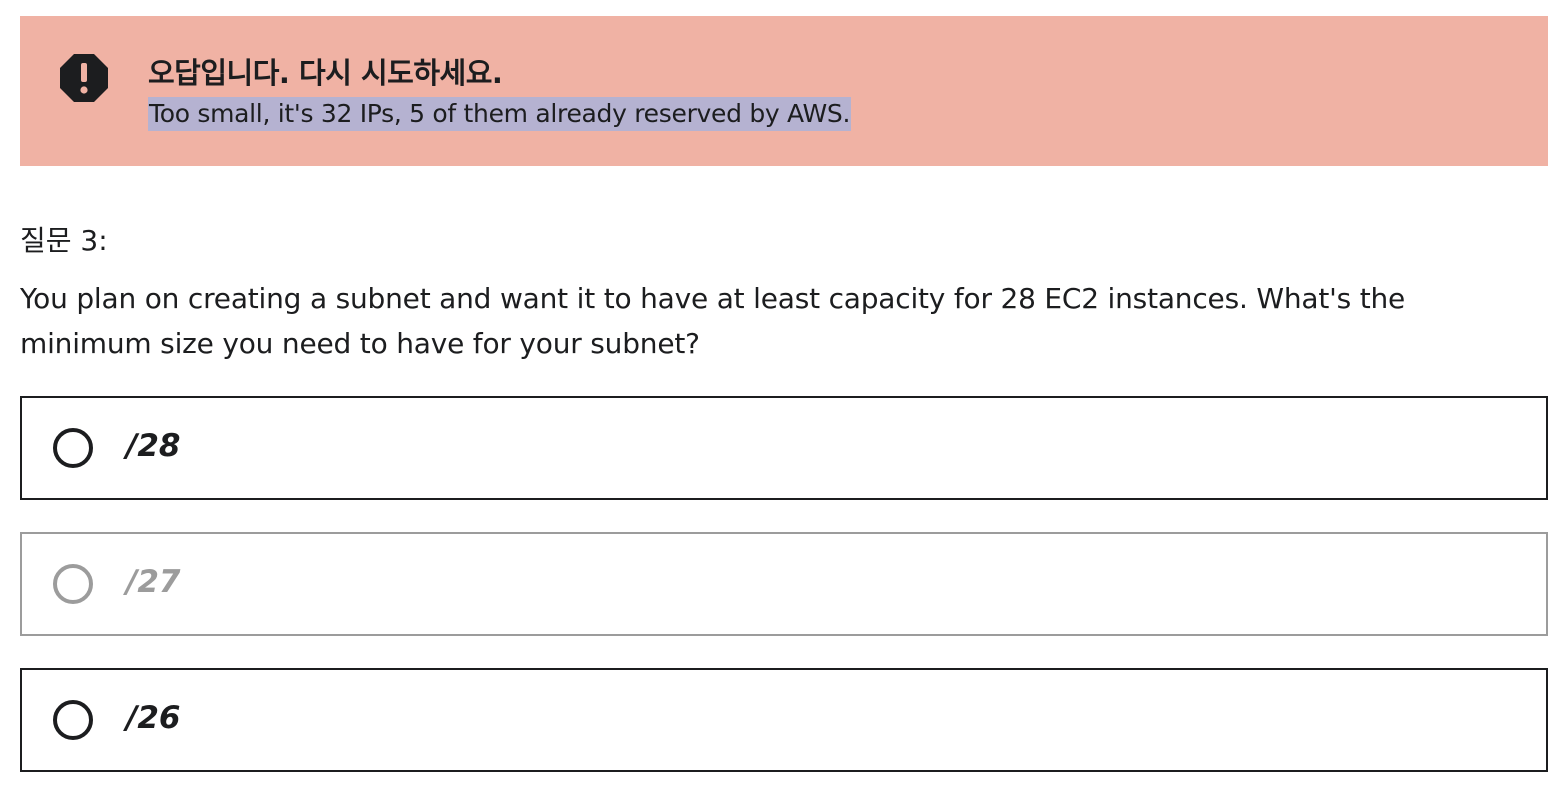 This screenshot has height=786, width=1562. I want to click on answer-option-1: /28, so click(784, 448).